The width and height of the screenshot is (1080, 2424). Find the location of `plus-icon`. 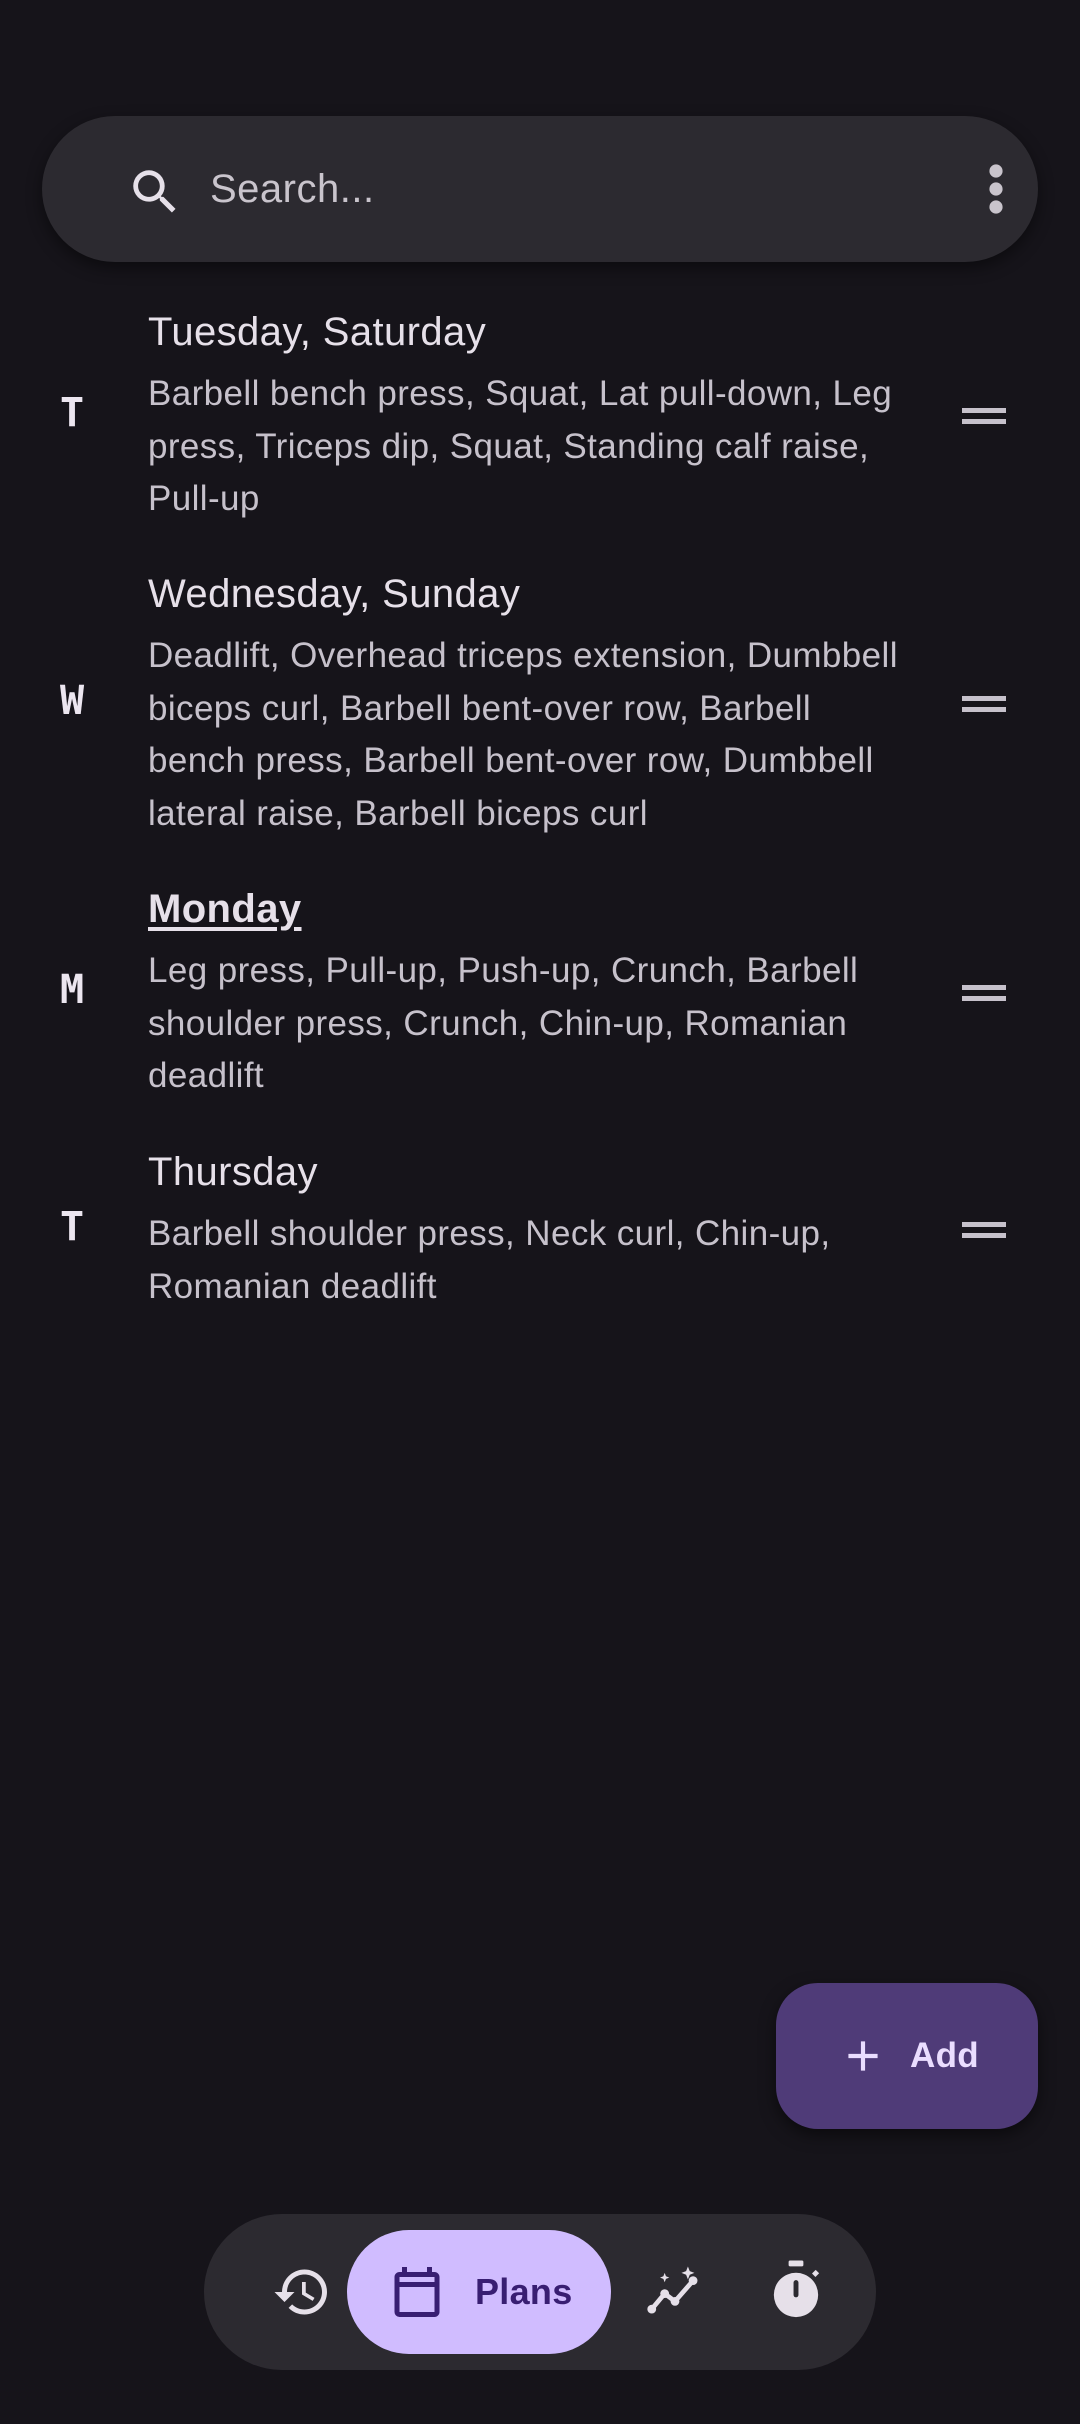

plus-icon is located at coordinates (863, 2056).